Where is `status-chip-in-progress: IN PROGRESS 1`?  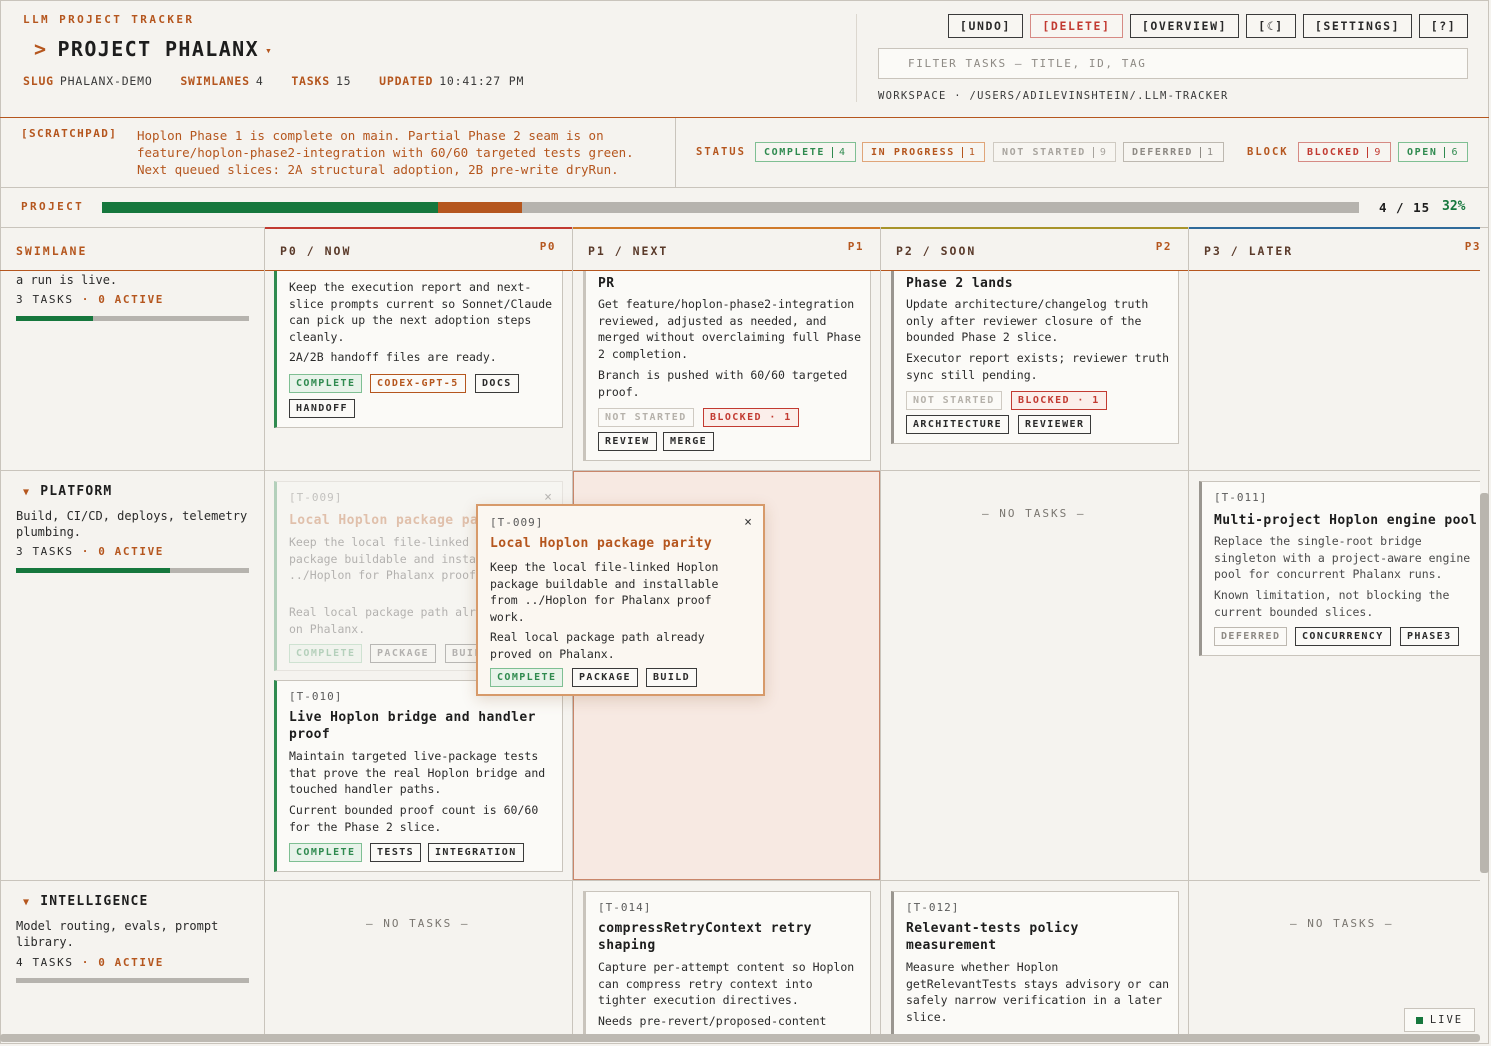 status-chip-in-progress: IN PROGRESS 1 is located at coordinates (923, 152).